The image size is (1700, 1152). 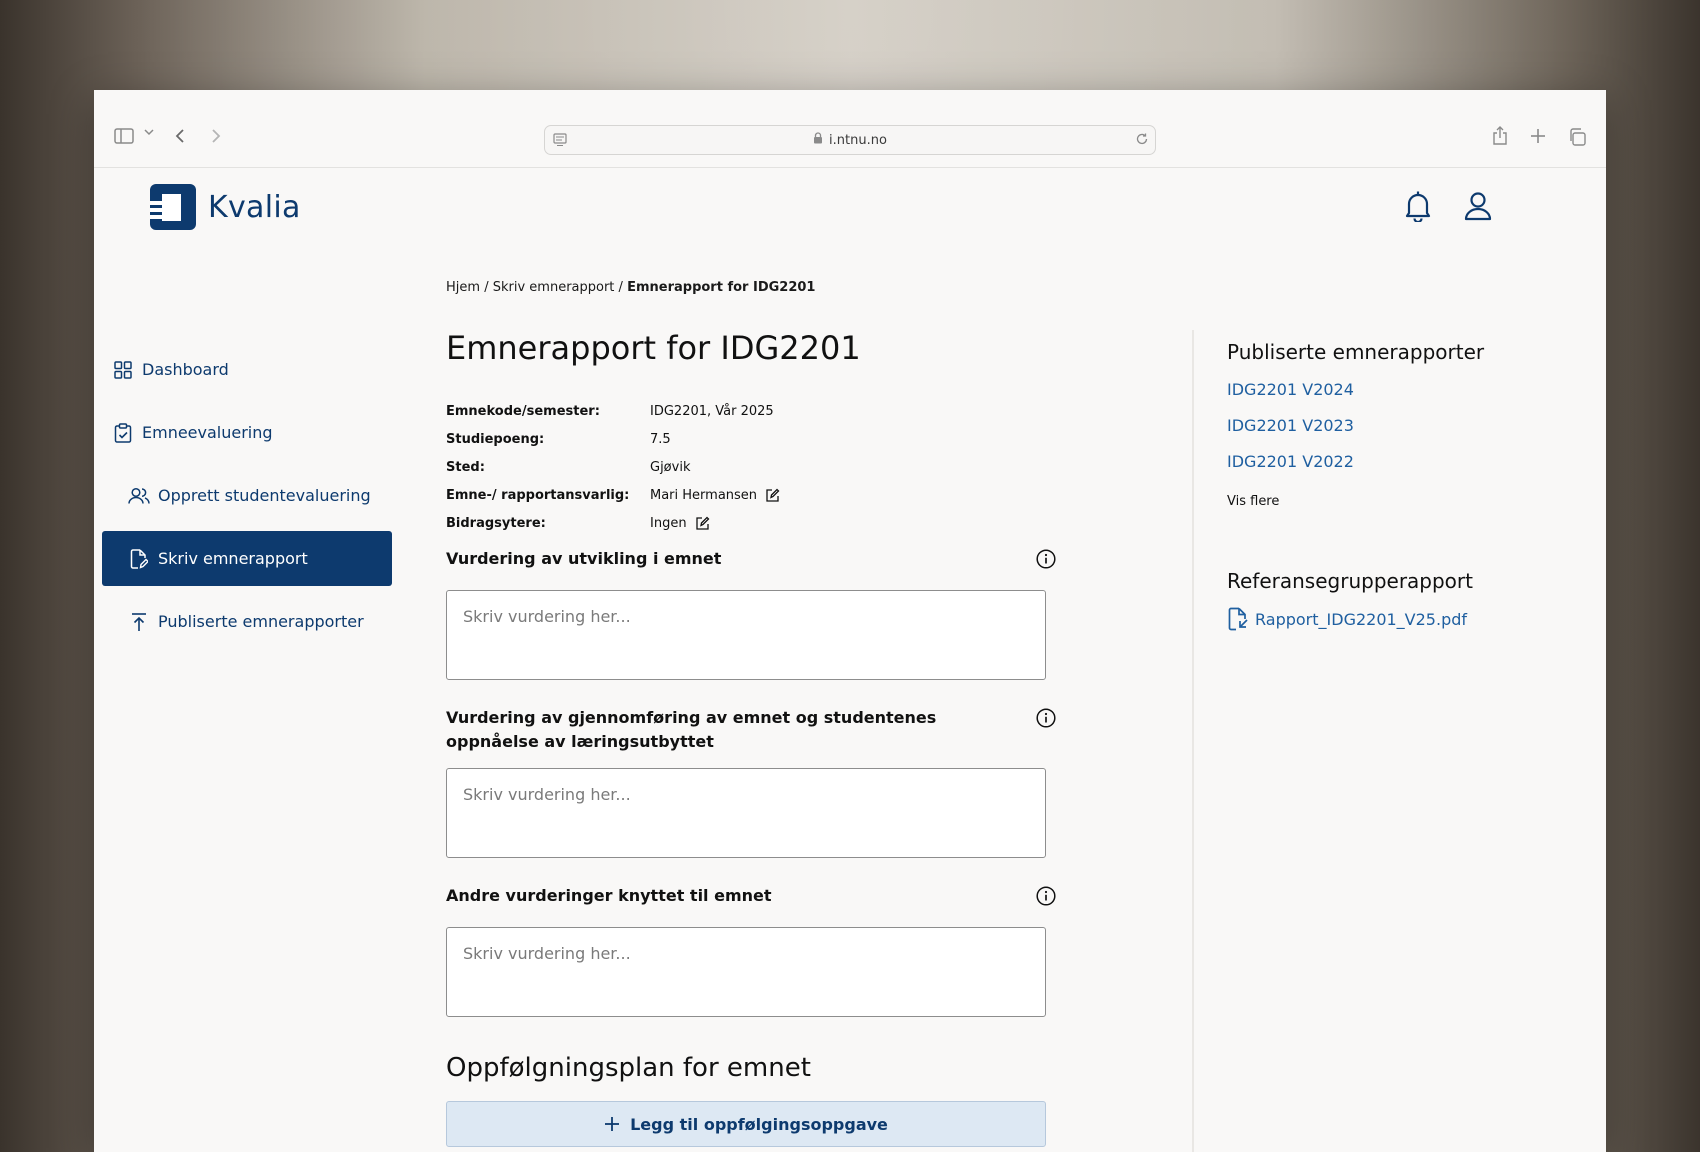 What do you see at coordinates (247, 369) in the screenshot?
I see `sidebar-item-dashboard: Dashboard` at bounding box center [247, 369].